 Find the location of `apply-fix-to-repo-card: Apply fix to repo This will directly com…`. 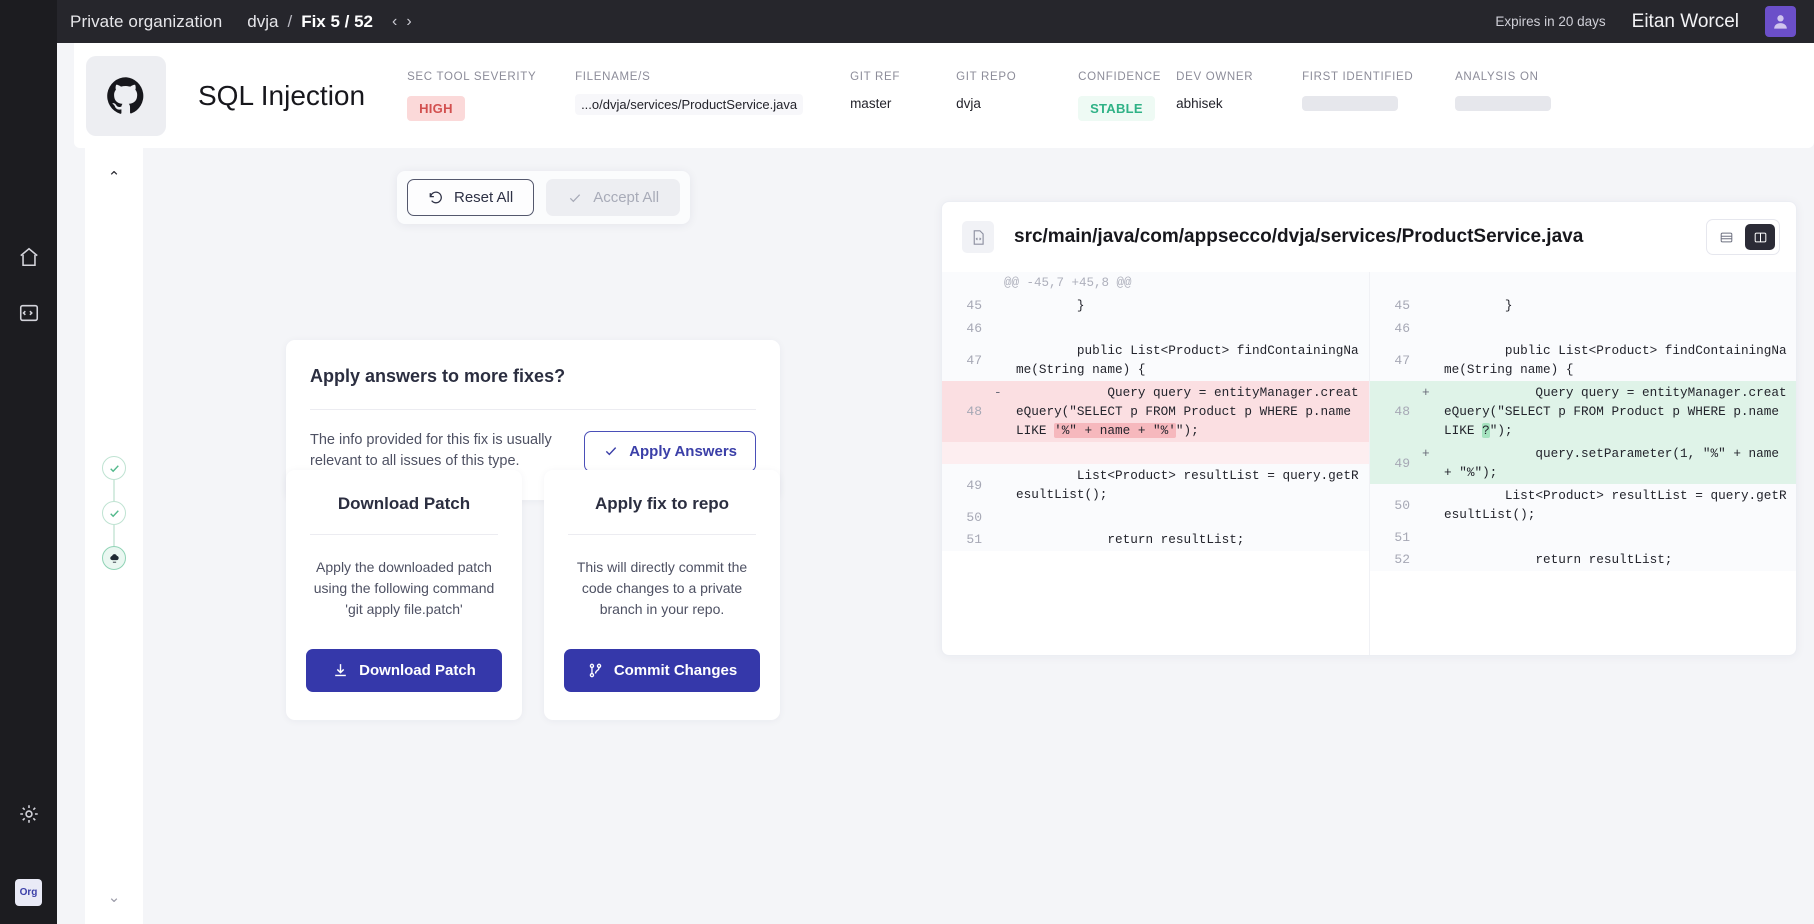

apply-fix-to-repo-card: Apply fix to repo This will directly com… is located at coordinates (662, 595).